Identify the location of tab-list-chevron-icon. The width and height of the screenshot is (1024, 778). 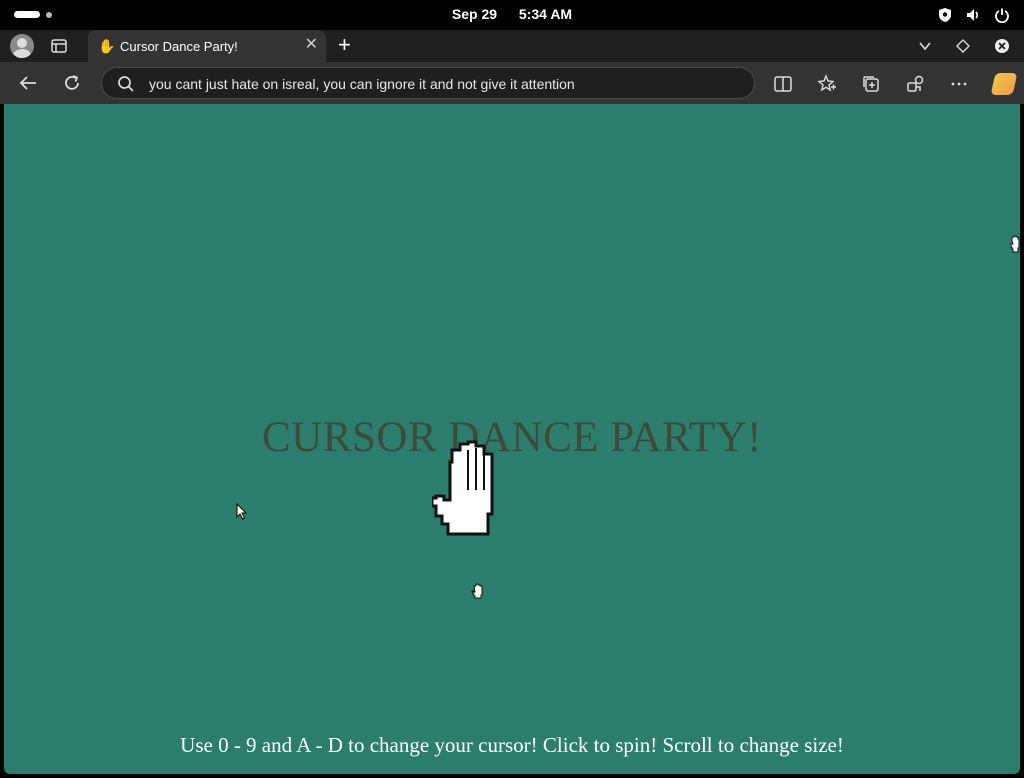
(925, 46).